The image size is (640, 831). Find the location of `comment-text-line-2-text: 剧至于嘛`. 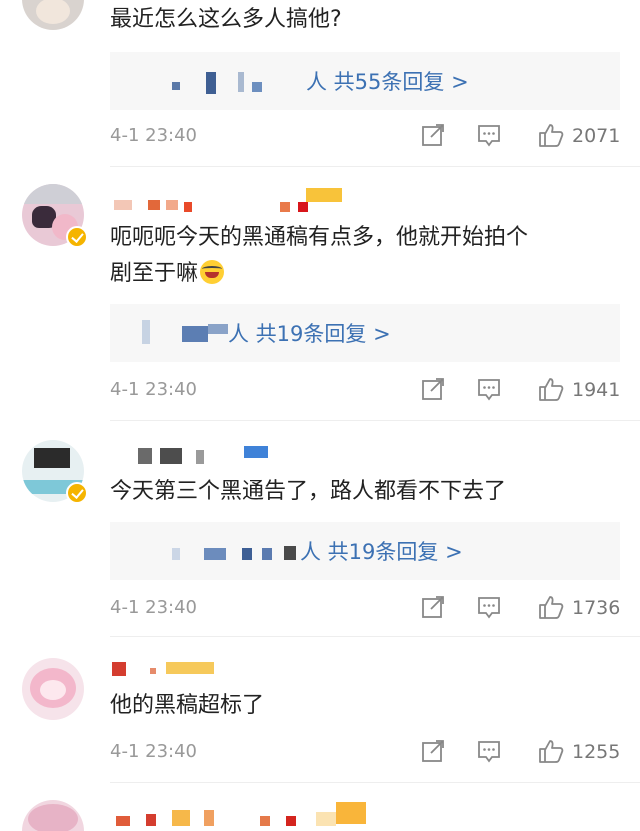

comment-text-line-2-text: 剧至于嘛 is located at coordinates (154, 273).